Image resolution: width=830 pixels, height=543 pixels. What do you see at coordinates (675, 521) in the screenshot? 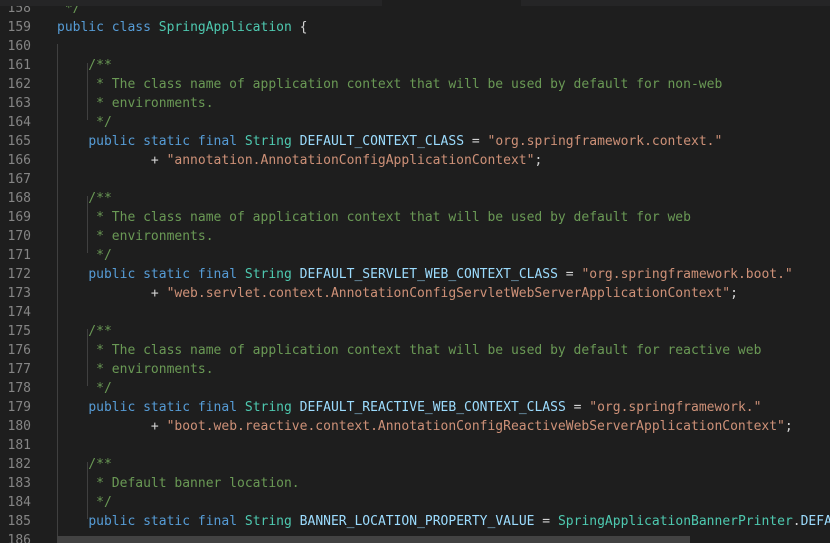
I see `code-token: SpringApplicationBannerPrinter` at bounding box center [675, 521].